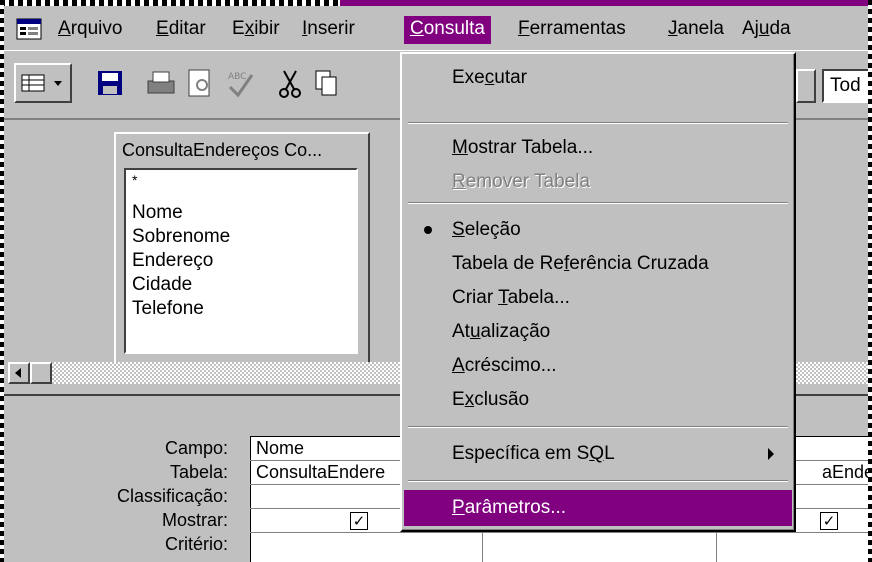 This screenshot has width=872, height=562. Describe the element at coordinates (181, 30) in the screenshot. I see `menu-editar: Editar` at that location.